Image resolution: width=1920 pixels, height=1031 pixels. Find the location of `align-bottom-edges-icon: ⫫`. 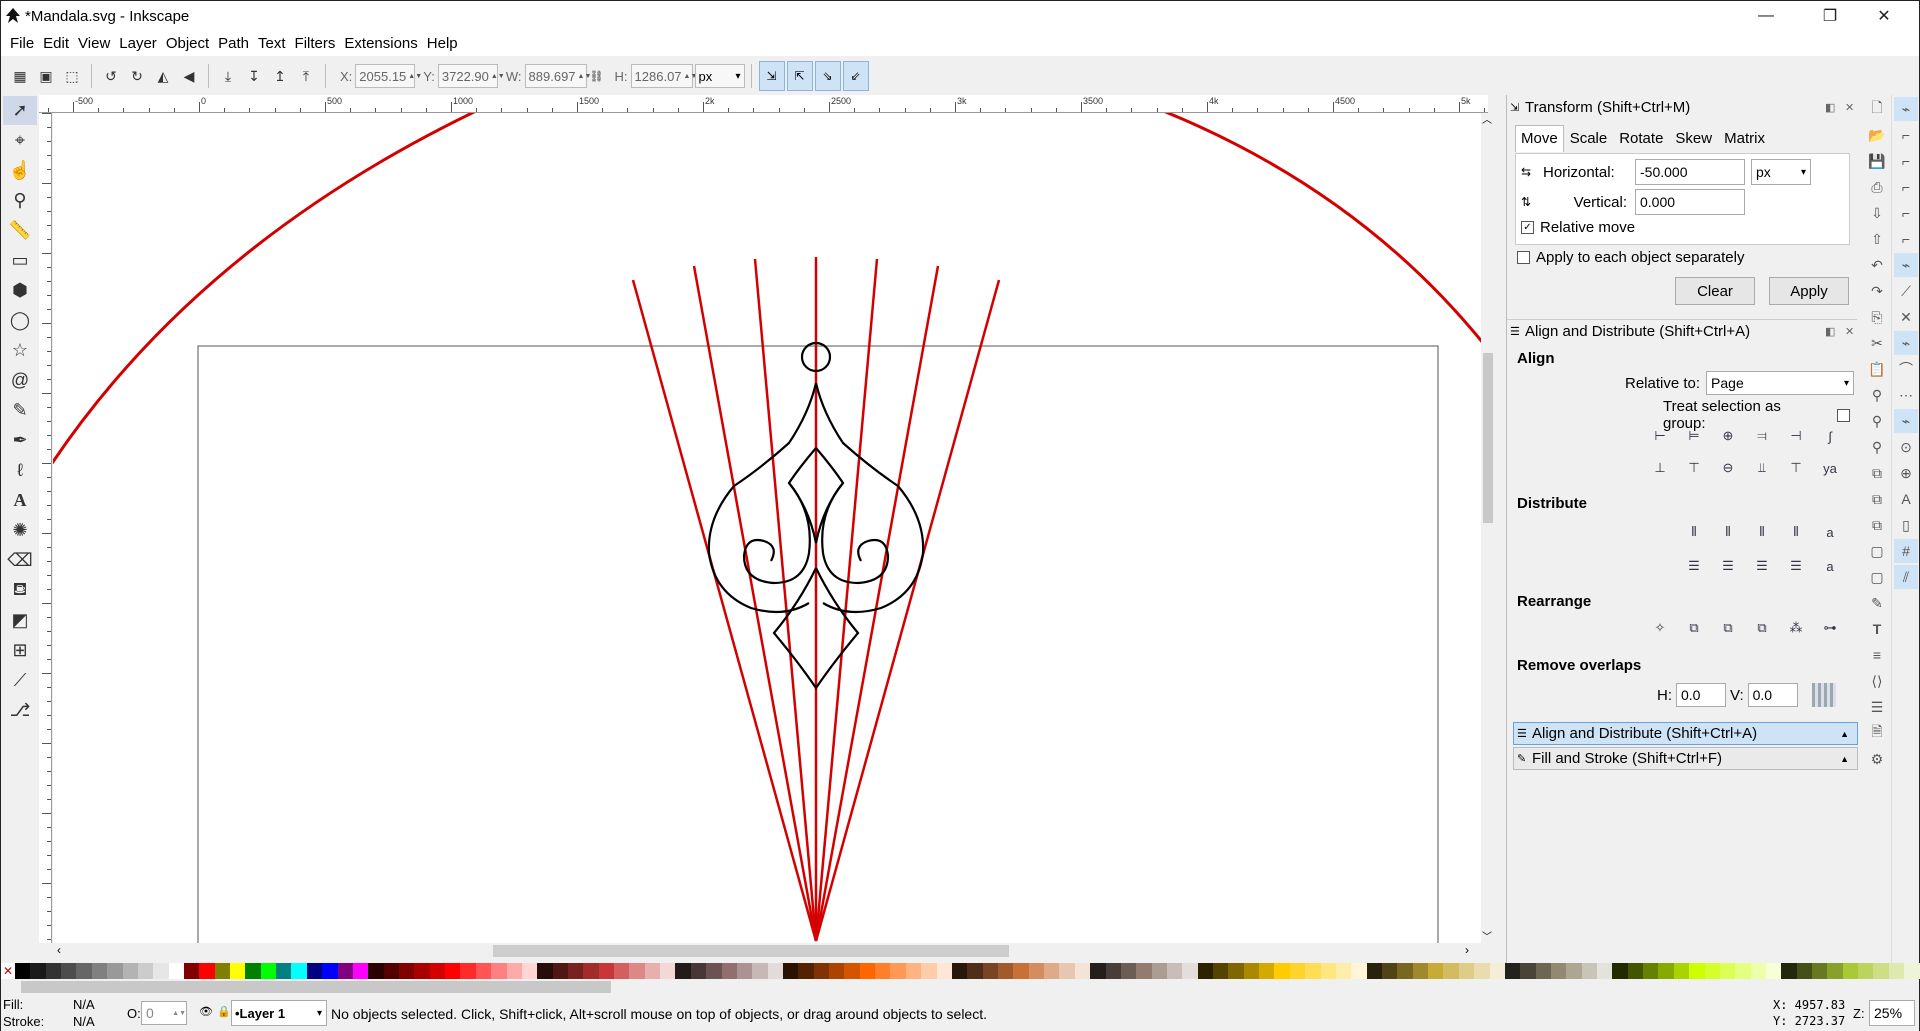

align-bottom-edges-icon: ⫫ is located at coordinates (1762, 468).